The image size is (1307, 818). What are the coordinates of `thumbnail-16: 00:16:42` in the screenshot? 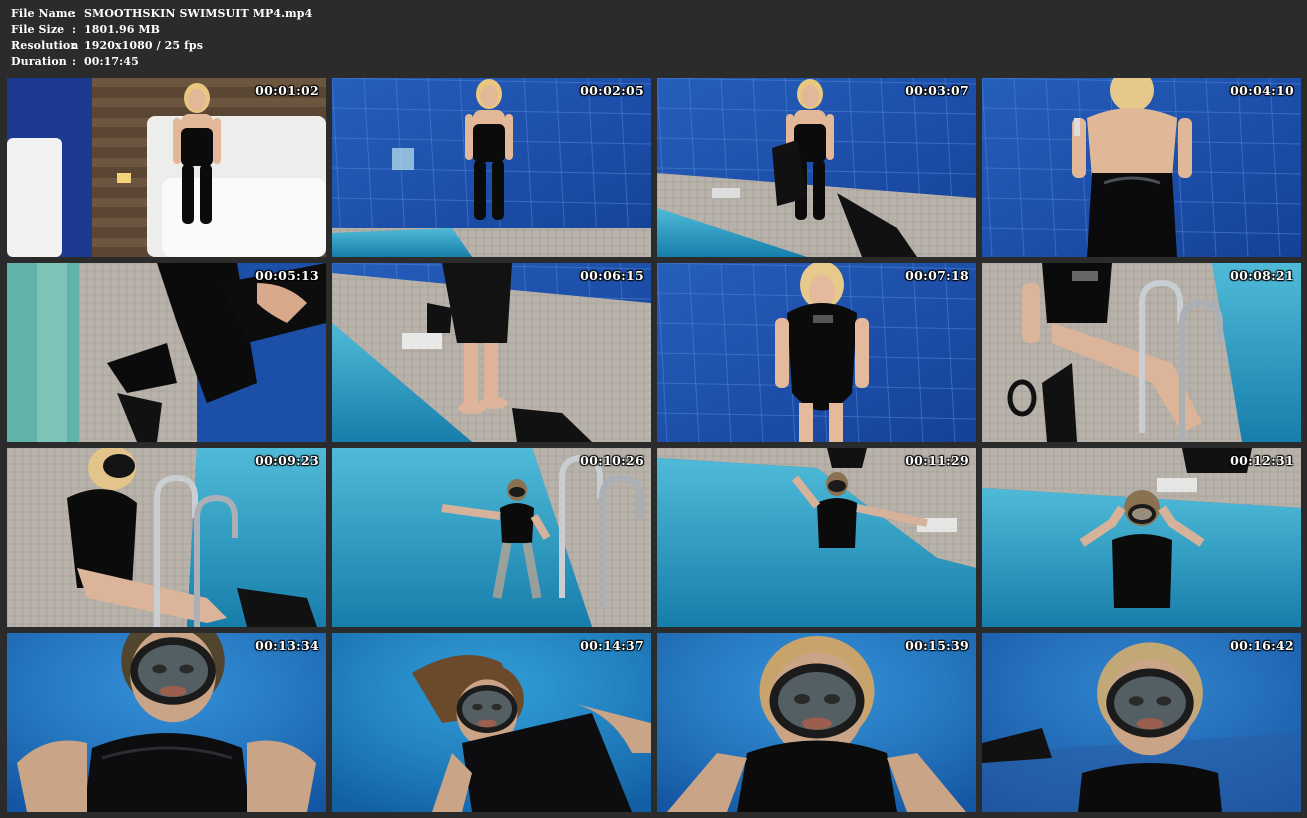 It's located at (1141, 722).